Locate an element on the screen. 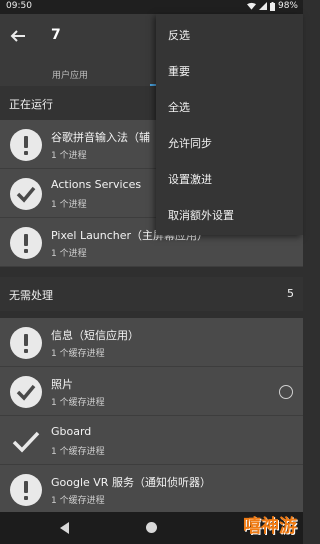 This screenshot has height=544, width=320. app-name: 照片 is located at coordinates (62, 384).